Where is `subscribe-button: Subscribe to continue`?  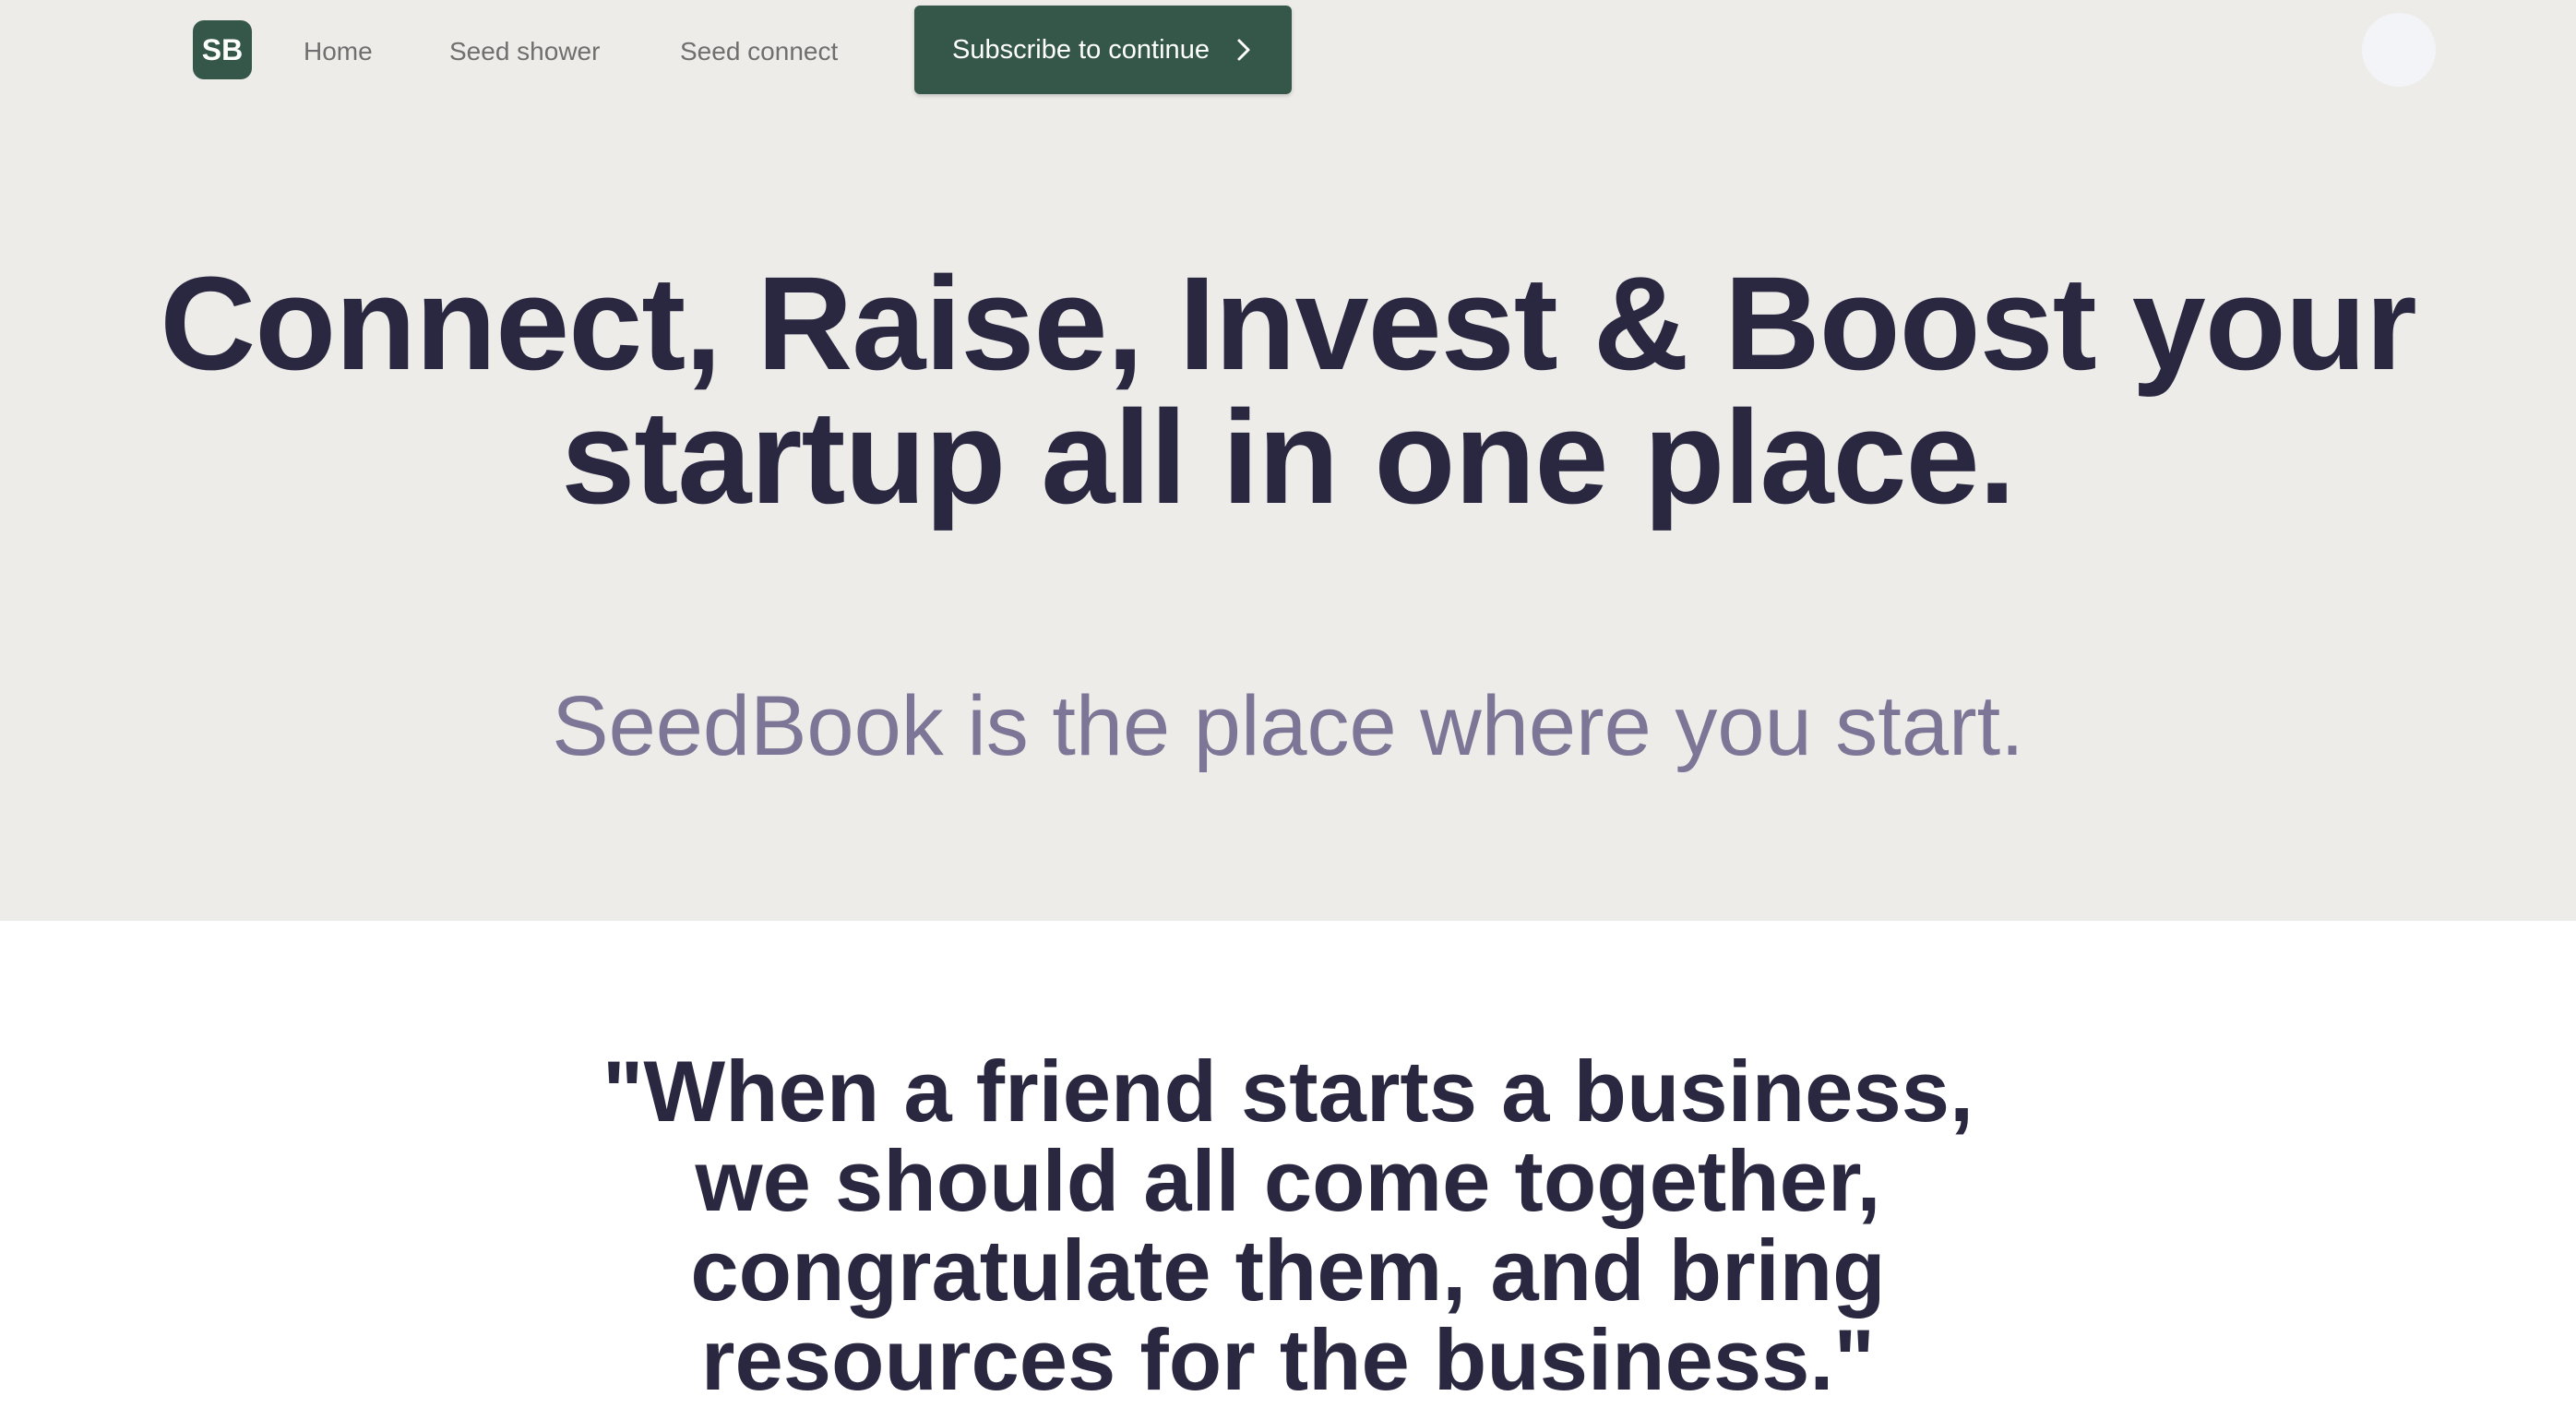
subscribe-button: Subscribe to continue is located at coordinates (1103, 50).